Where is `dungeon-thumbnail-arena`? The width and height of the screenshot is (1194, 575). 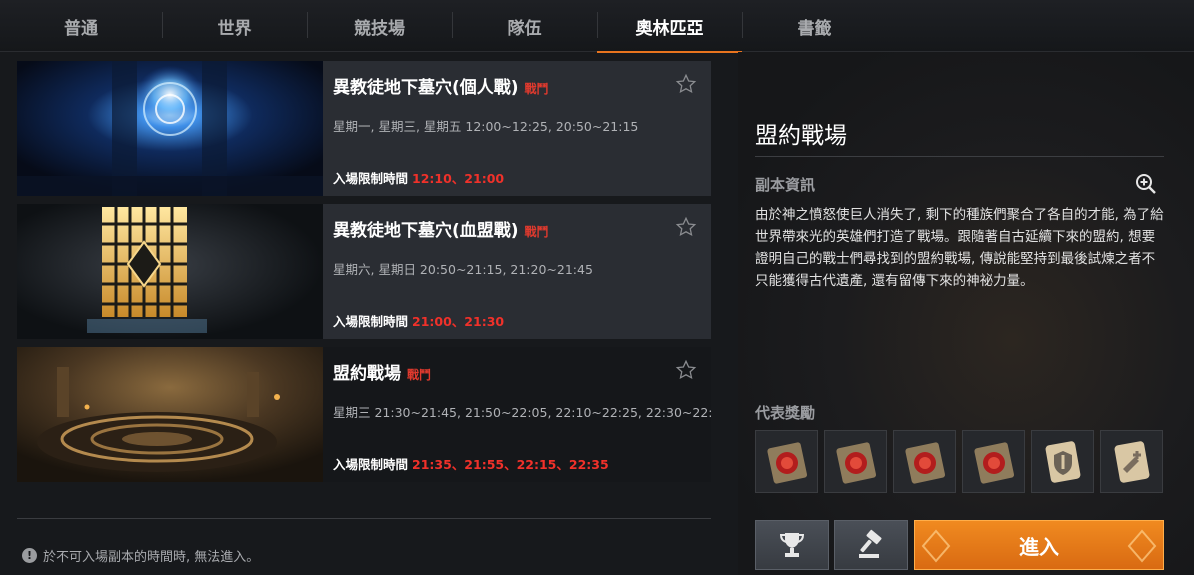 dungeon-thumbnail-arena is located at coordinates (170, 414).